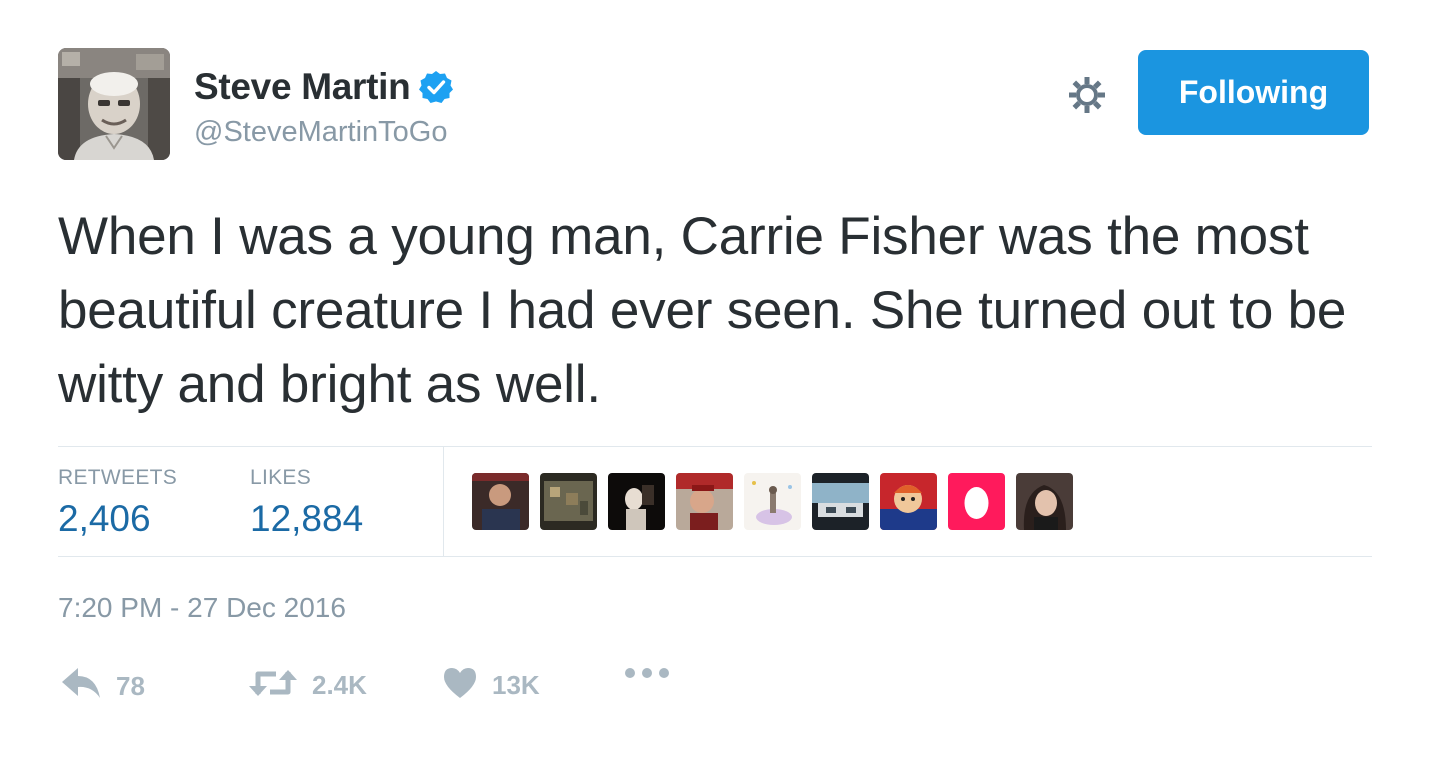 The width and height of the screenshot is (1440, 760). I want to click on reply-icon, so click(81, 686).